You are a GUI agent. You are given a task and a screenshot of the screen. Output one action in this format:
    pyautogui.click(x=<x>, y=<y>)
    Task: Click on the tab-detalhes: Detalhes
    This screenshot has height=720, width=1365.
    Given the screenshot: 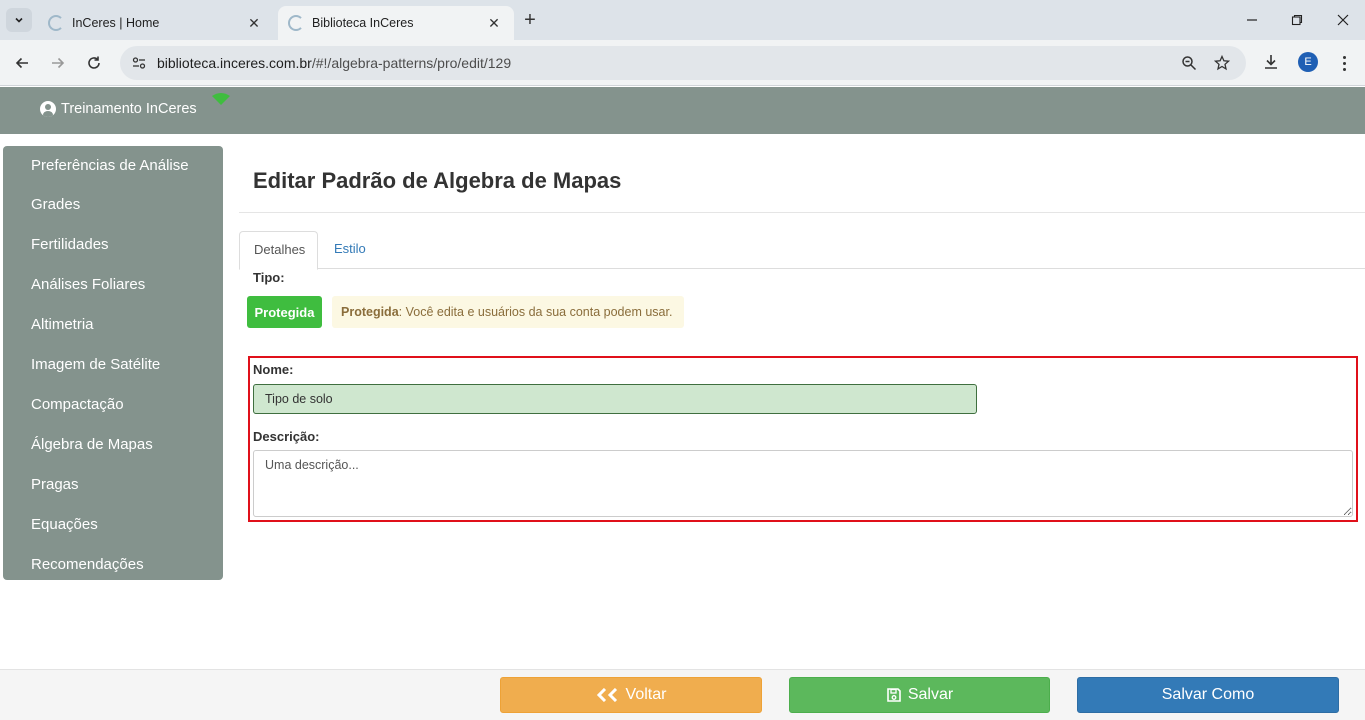 What is the action you would take?
    pyautogui.click(x=278, y=250)
    